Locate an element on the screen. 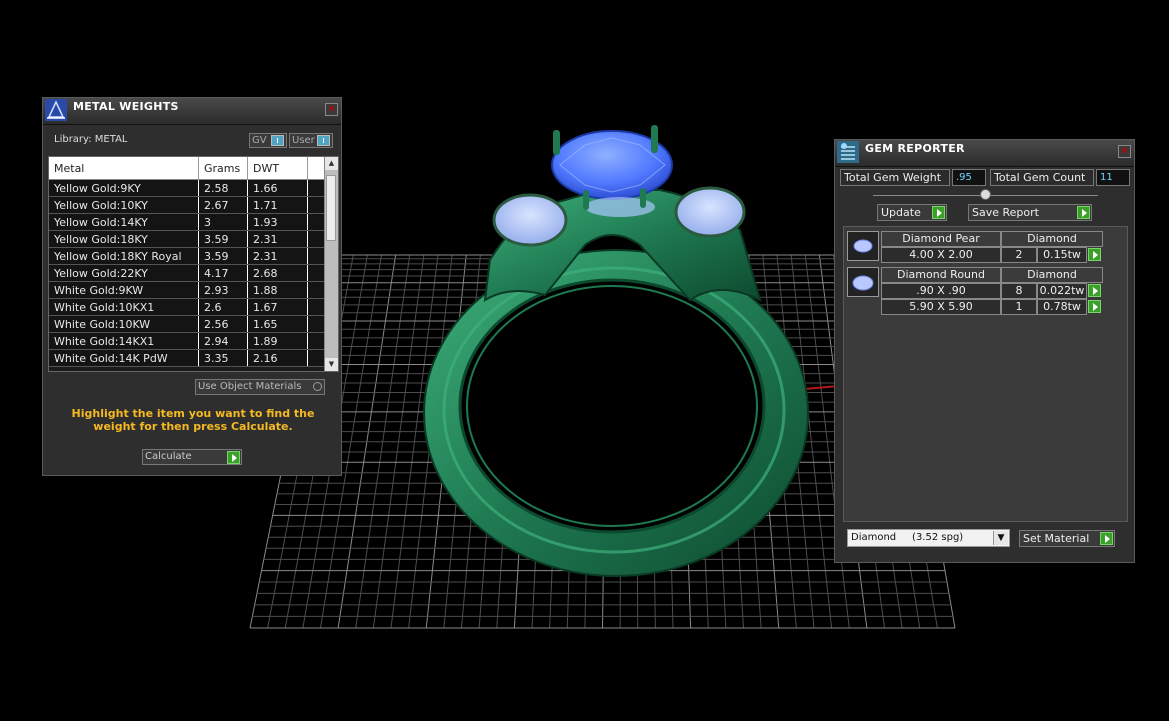  table-row: White Gold:14KX1 2.94 1.89 is located at coordinates (189, 341).